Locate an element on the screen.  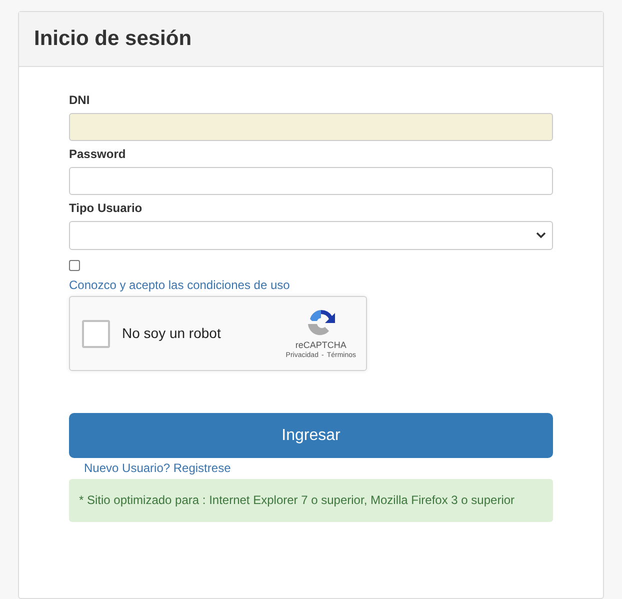
checkbox is located at coordinates (74, 265).